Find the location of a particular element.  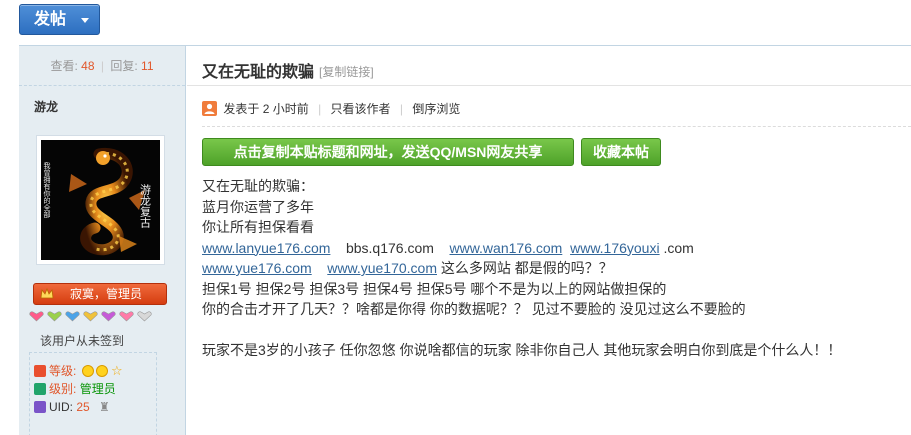

replies-label: 回复: is located at coordinates (124, 66).